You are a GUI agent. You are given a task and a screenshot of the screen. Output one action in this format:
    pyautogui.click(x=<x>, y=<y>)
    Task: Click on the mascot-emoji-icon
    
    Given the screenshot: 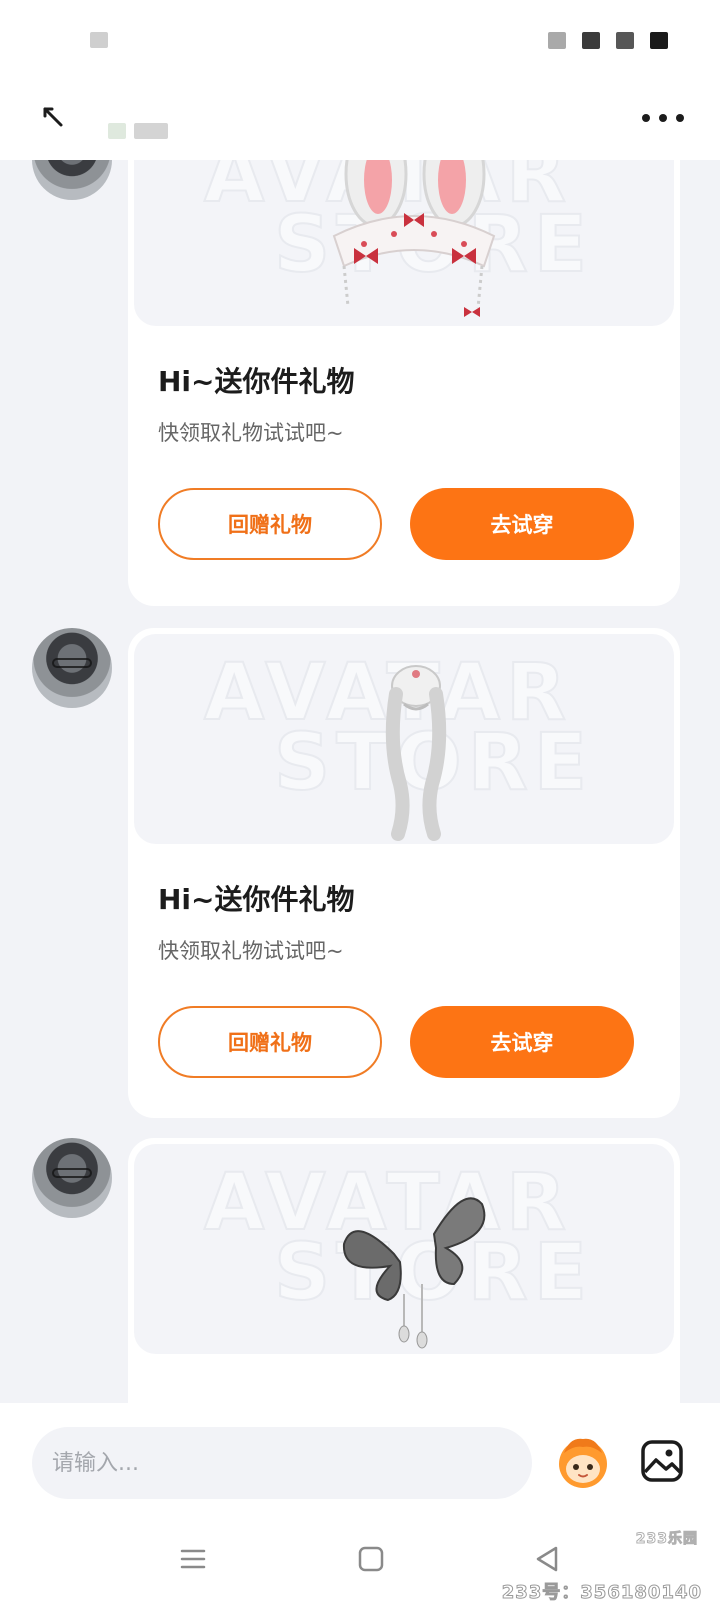 What is the action you would take?
    pyautogui.click(x=583, y=1462)
    